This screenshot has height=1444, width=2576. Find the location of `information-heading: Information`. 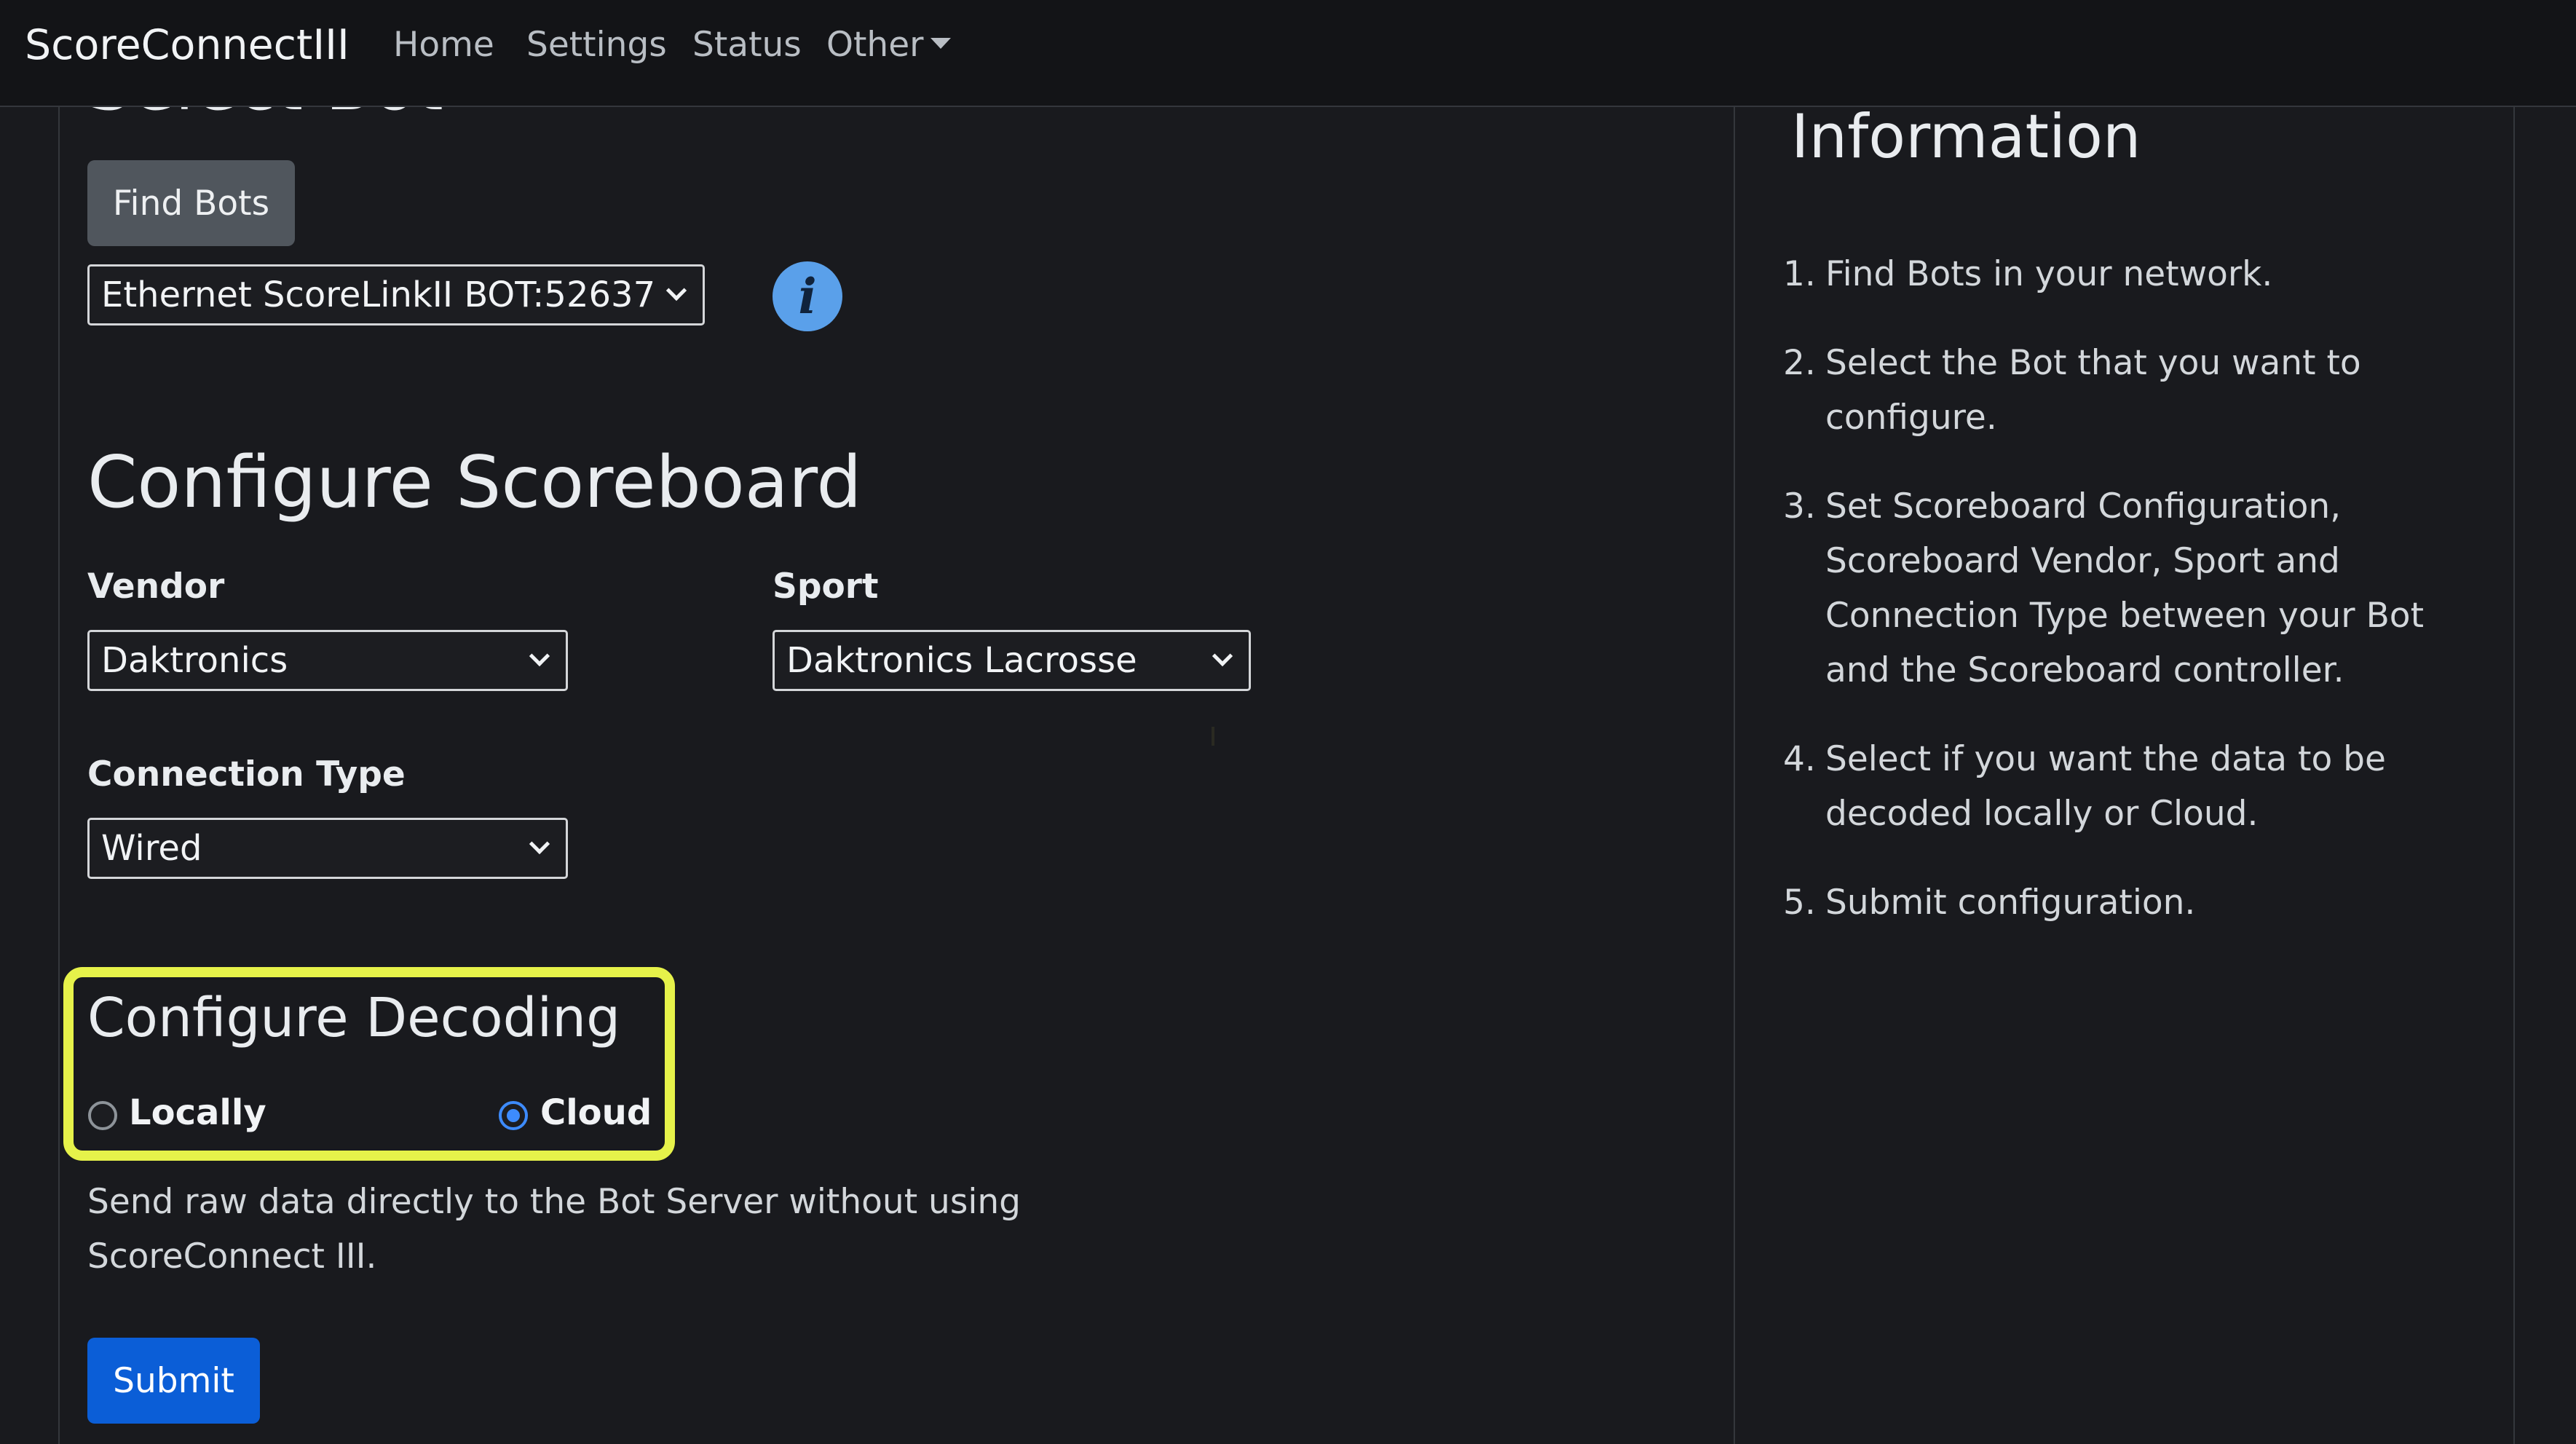

information-heading: Information is located at coordinates (1966, 137).